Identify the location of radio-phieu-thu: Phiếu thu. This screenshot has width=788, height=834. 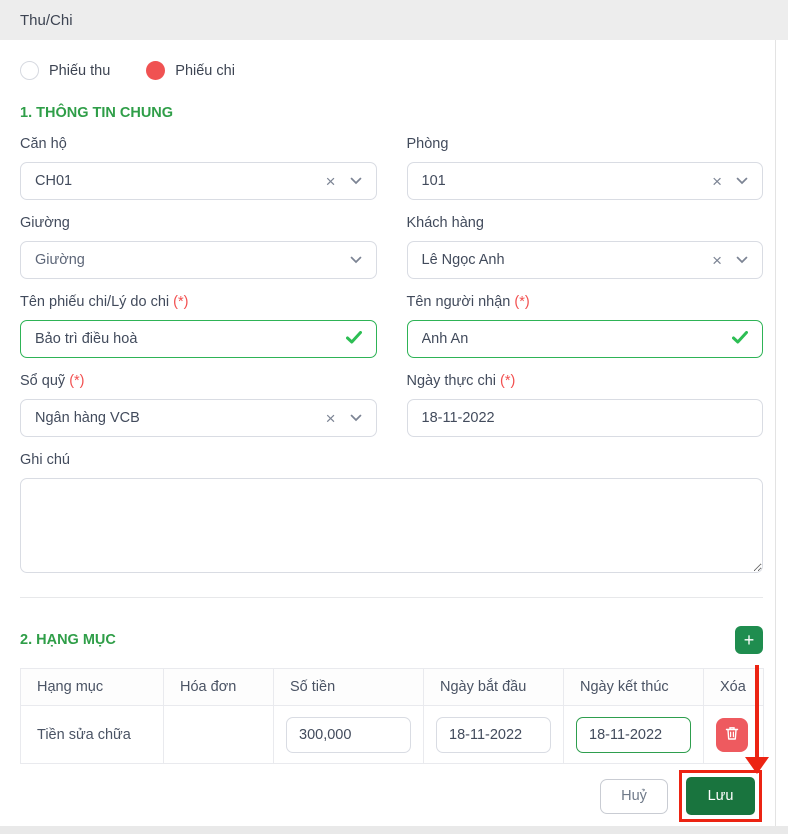
(65, 70).